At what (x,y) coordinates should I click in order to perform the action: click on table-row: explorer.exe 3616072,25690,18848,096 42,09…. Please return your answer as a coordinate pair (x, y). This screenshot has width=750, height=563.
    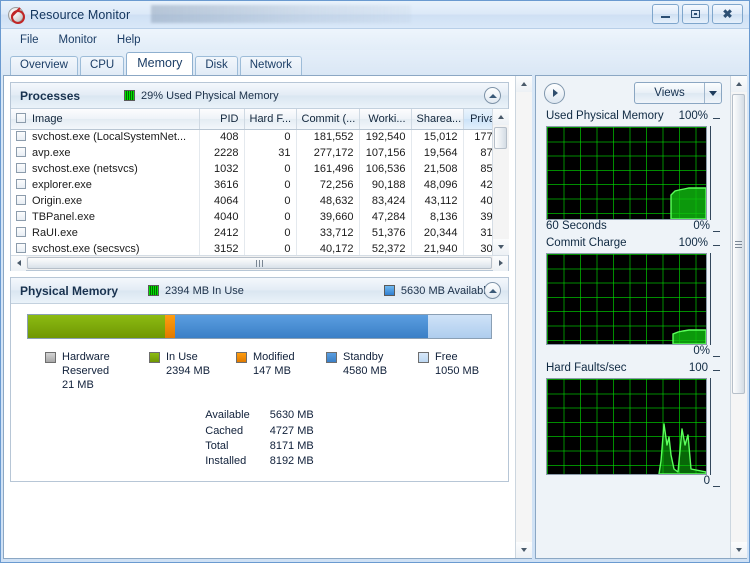
    Looking at the image, I should click on (251, 185).